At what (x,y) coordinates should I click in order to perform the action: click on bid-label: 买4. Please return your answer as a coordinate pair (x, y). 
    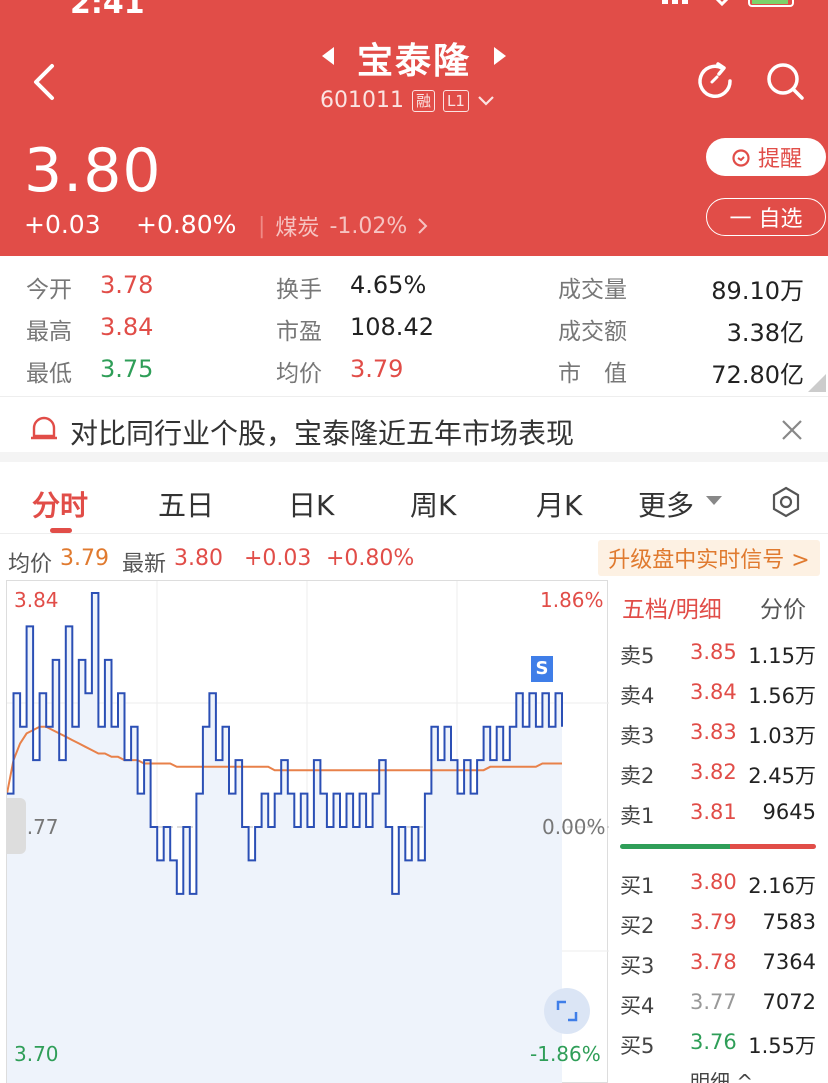
    Looking at the image, I should click on (637, 1006).